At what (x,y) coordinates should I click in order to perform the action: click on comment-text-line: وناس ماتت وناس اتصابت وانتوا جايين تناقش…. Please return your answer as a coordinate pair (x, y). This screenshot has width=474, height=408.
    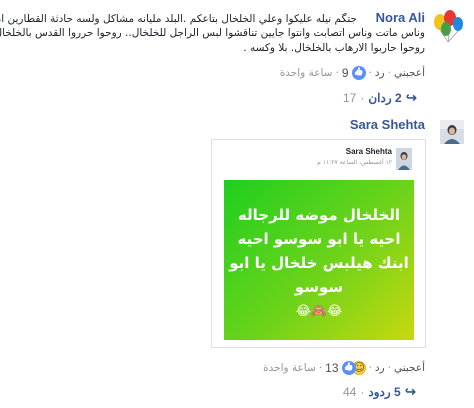
    Looking at the image, I should click on (212, 33).